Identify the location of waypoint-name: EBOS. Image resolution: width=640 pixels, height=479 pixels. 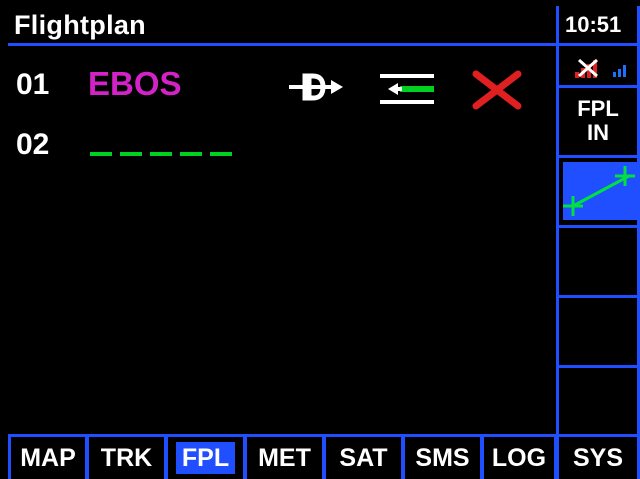
(135, 84).